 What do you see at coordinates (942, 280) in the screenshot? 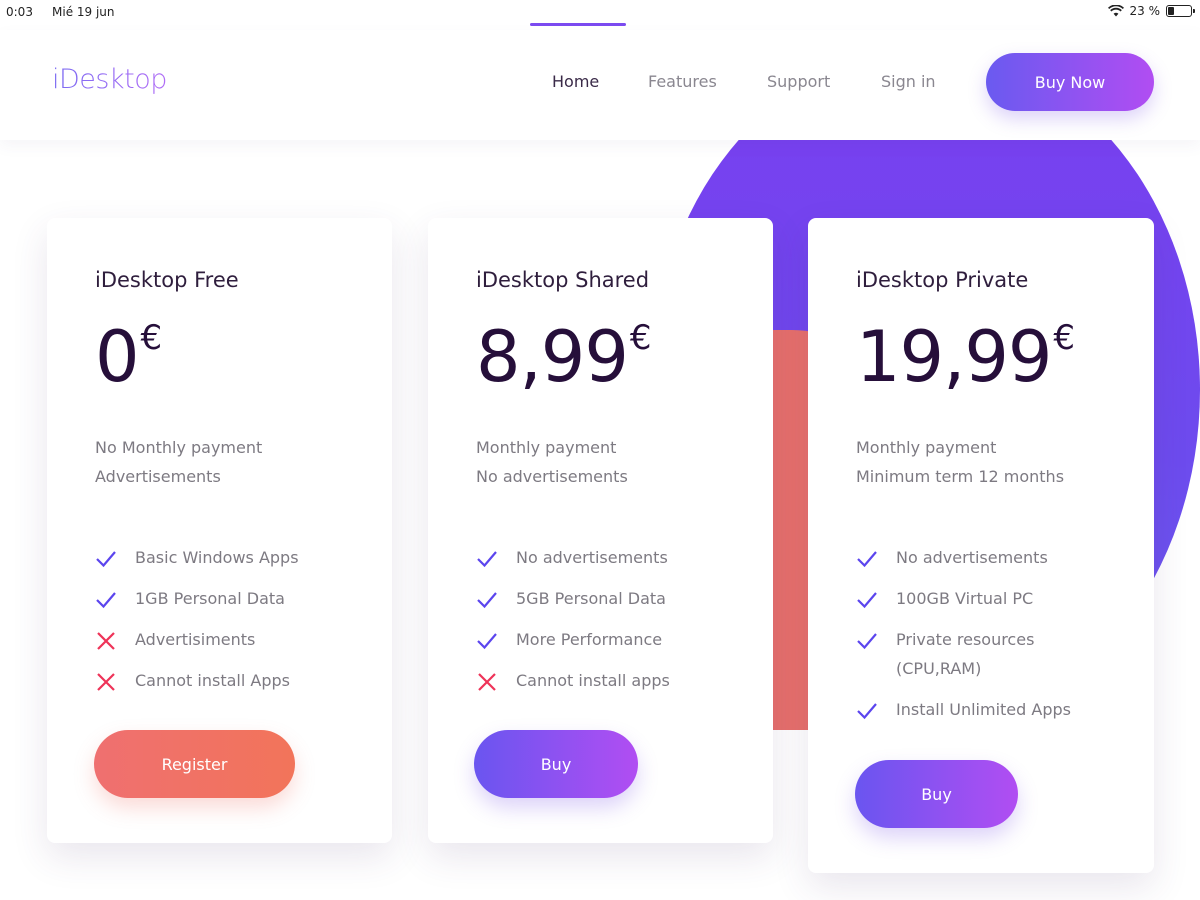
I see `plan-name: iDesktop Private` at bounding box center [942, 280].